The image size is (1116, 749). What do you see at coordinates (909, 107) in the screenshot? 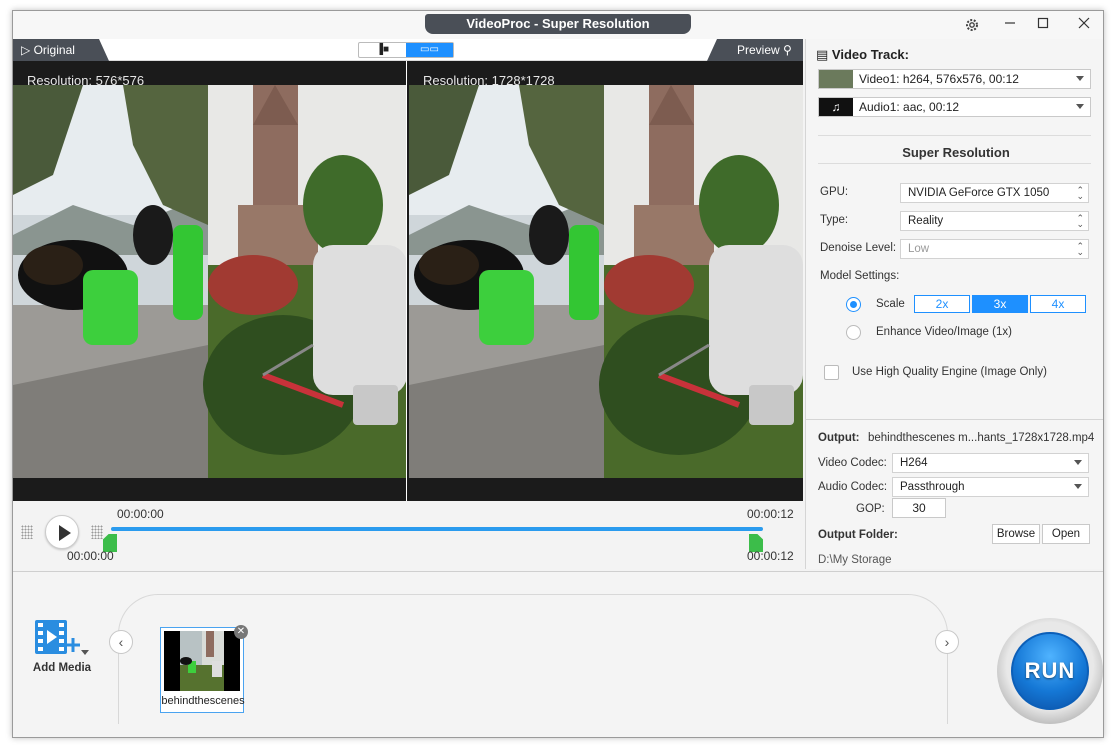
I see `audio-track-value: Audio1: aac, 00:12` at bounding box center [909, 107].